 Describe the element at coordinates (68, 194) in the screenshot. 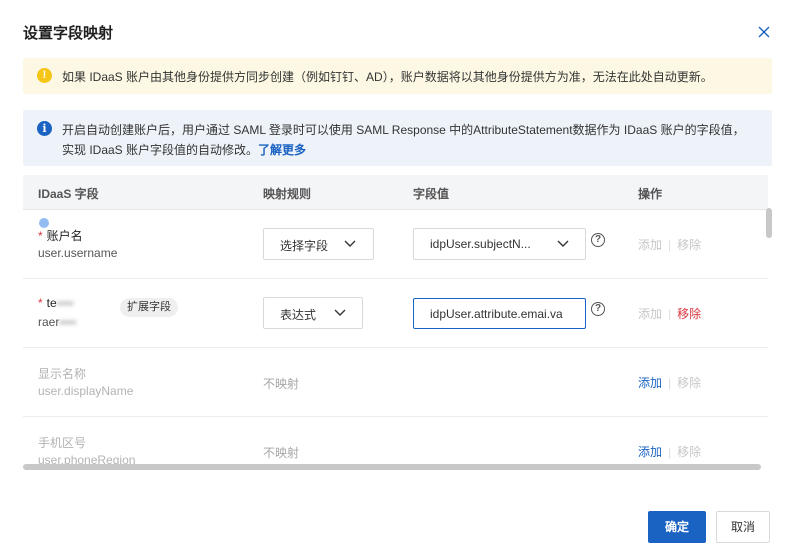

I see `header-idaas-field: IDaaS 字段` at that location.